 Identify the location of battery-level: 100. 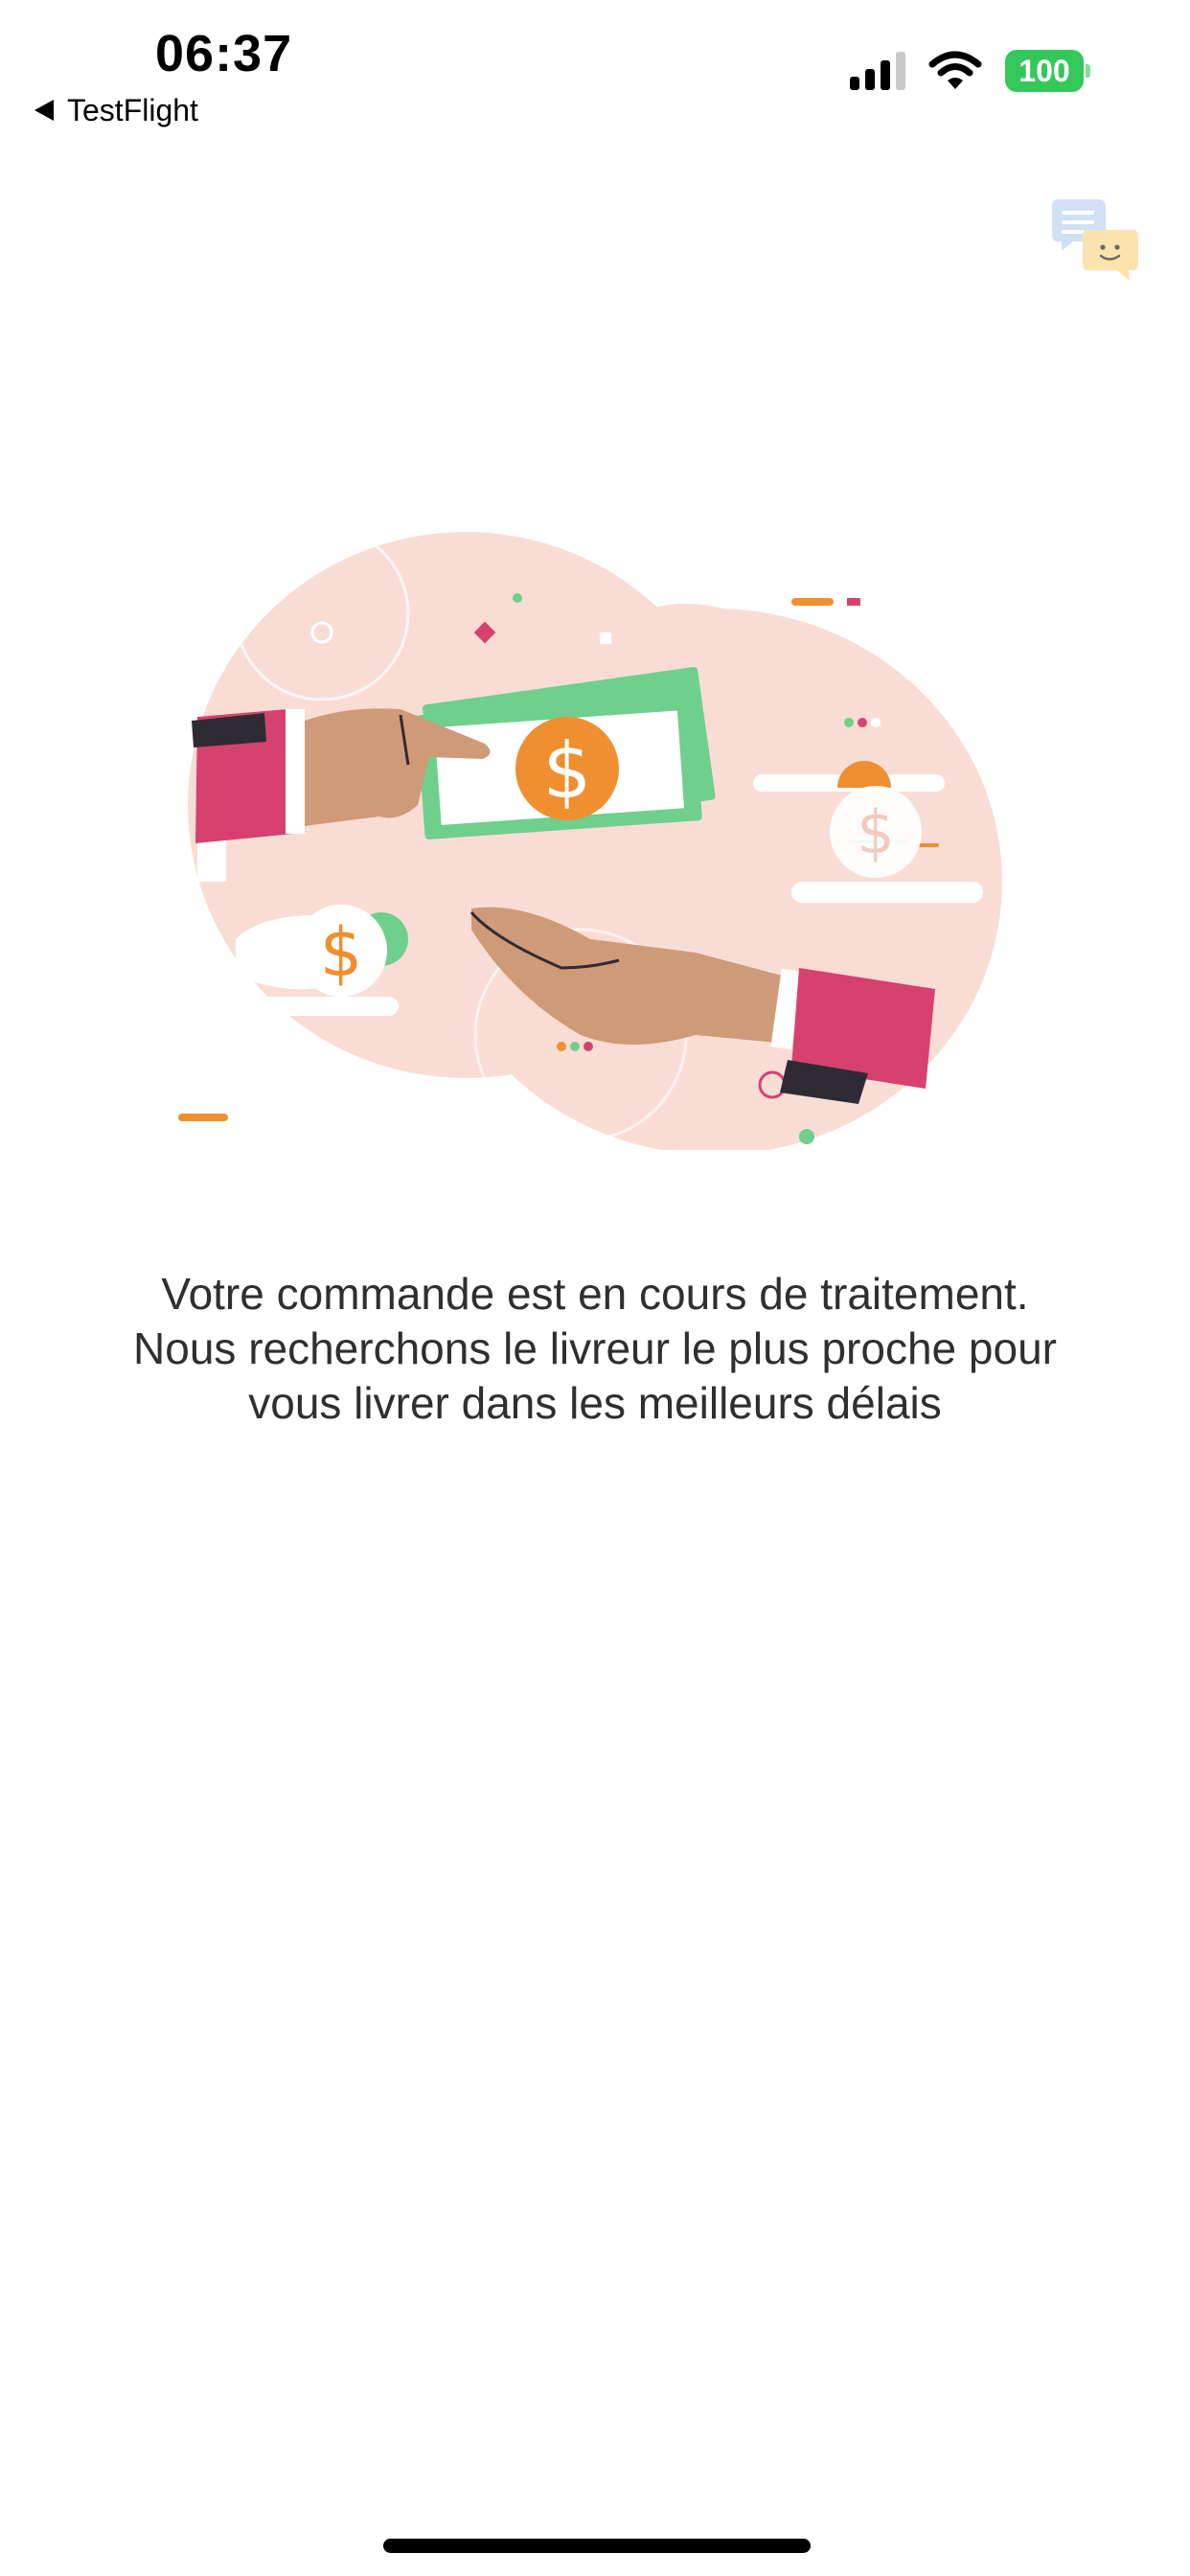
(1044, 71).